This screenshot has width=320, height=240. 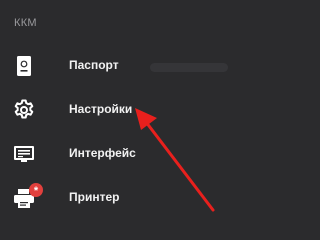 I want to click on passport-value-blurred, so click(x=189, y=67).